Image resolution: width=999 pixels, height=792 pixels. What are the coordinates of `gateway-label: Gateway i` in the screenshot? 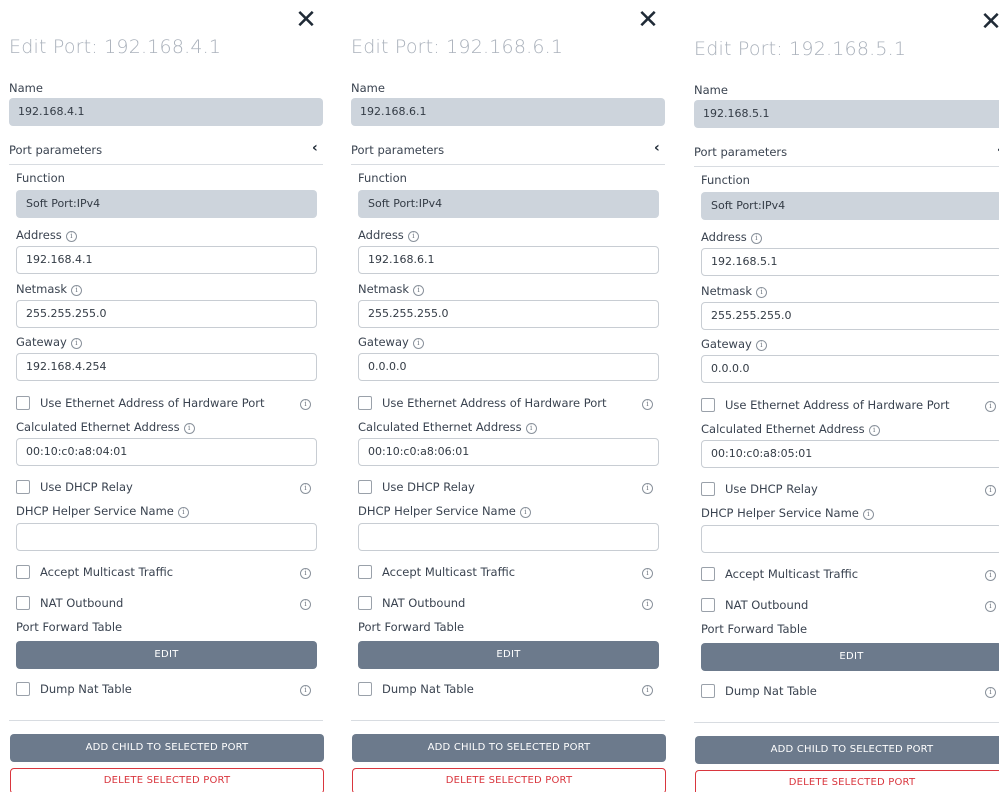 It's located at (49, 342).